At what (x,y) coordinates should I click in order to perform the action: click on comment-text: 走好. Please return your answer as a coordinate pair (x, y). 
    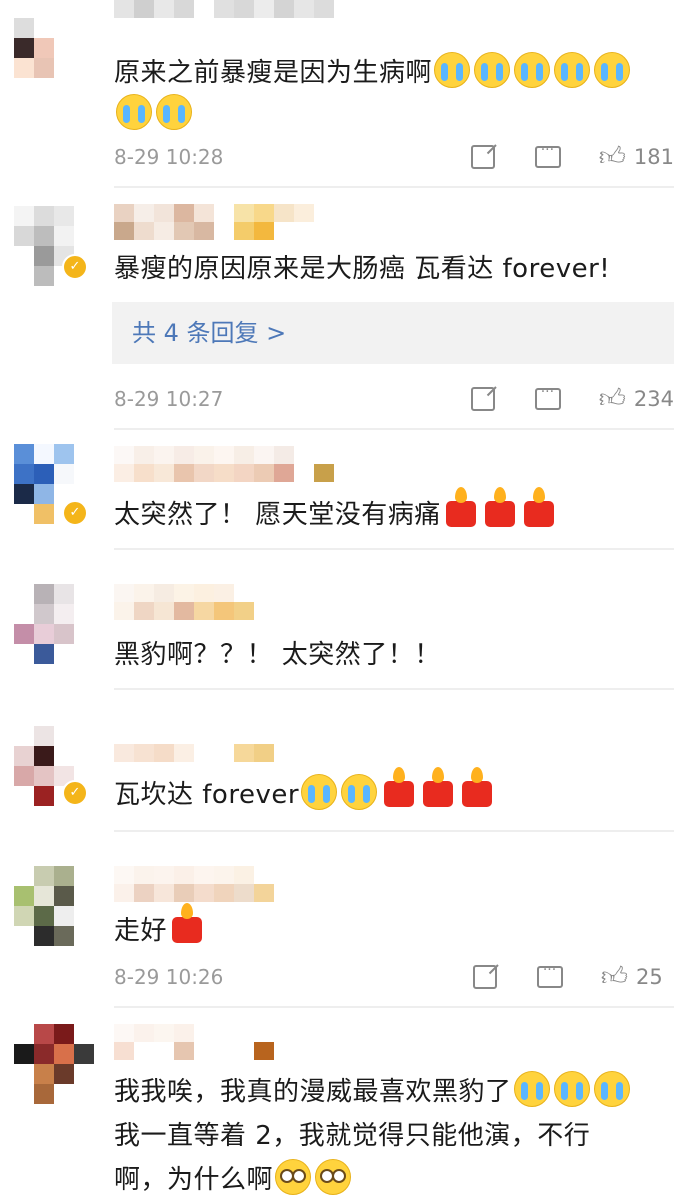
    Looking at the image, I should click on (394, 927).